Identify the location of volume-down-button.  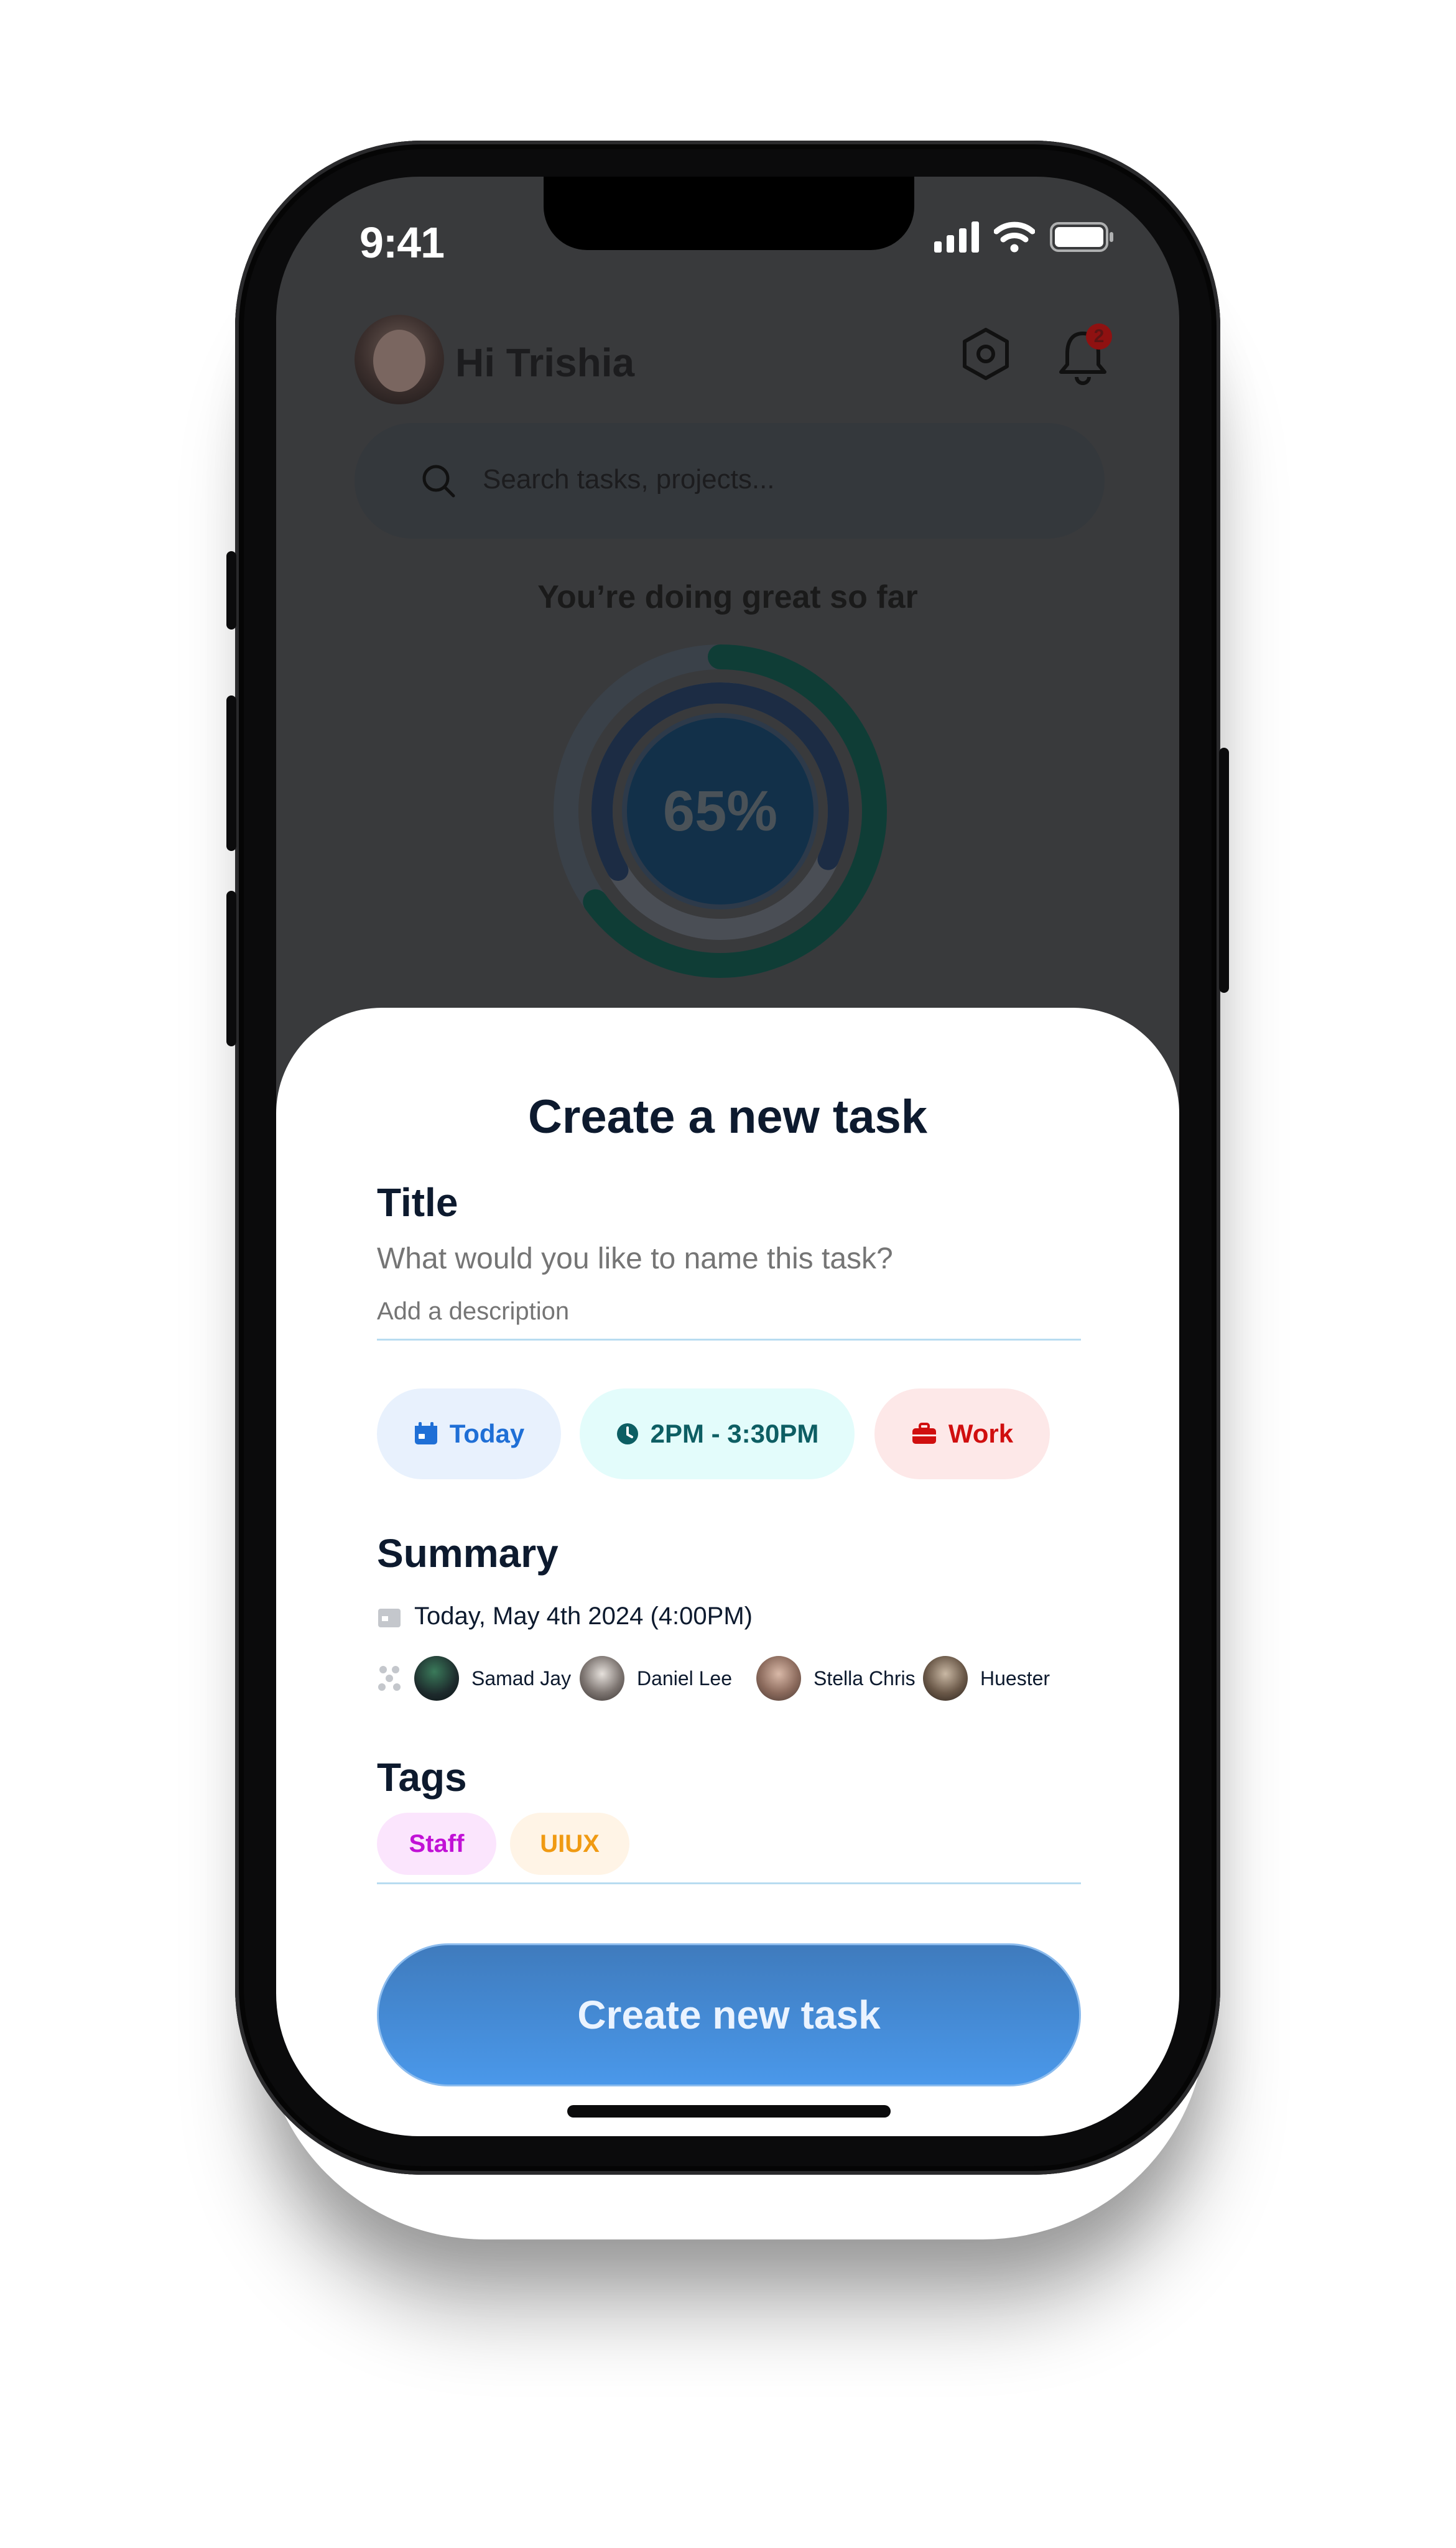
(231, 968).